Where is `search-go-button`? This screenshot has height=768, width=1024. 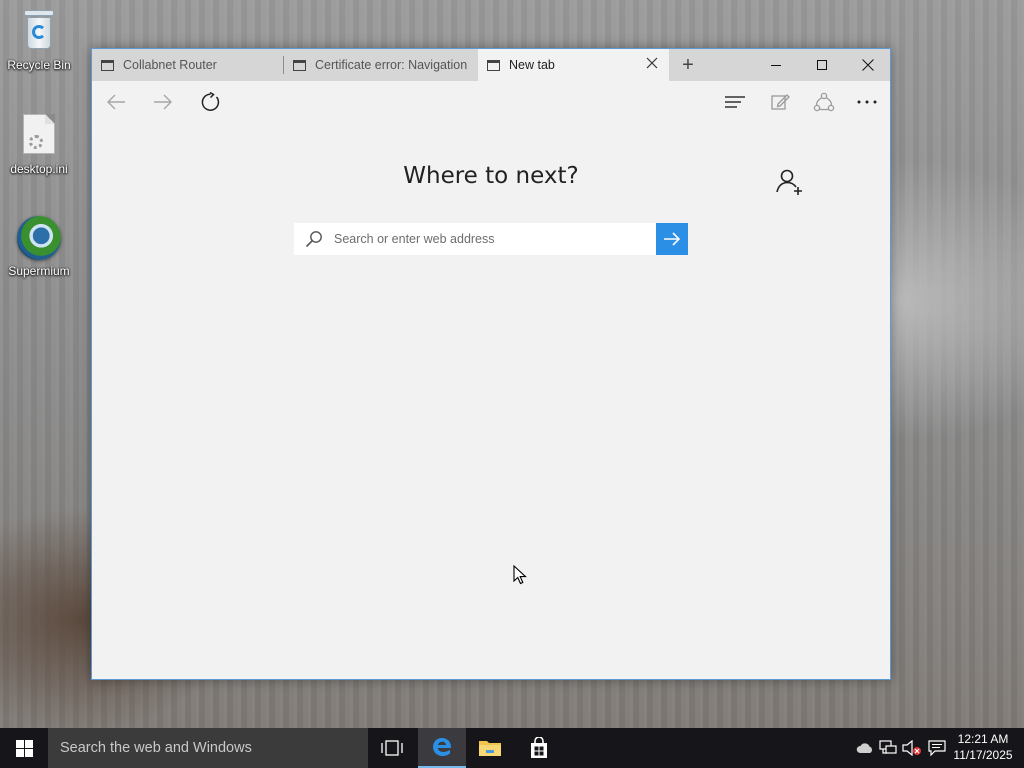
search-go-button is located at coordinates (672, 239).